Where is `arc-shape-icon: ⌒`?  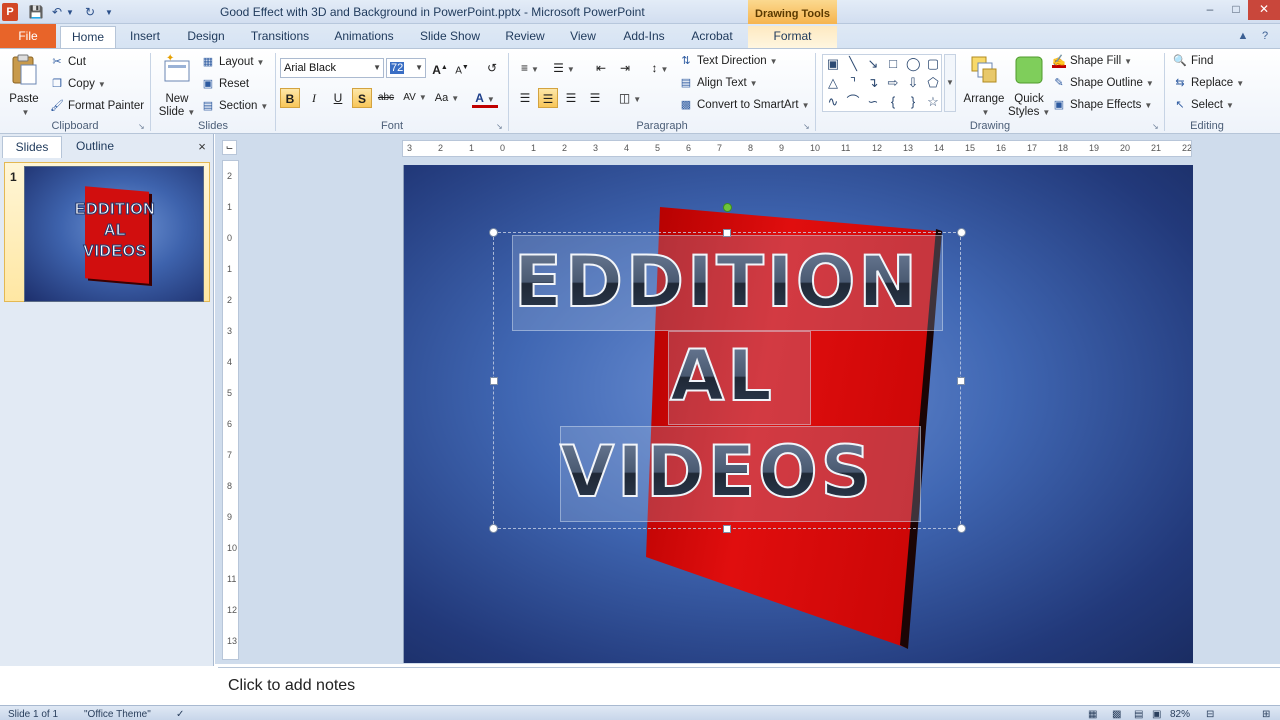
arc-shape-icon: ⌒ is located at coordinates (853, 102).